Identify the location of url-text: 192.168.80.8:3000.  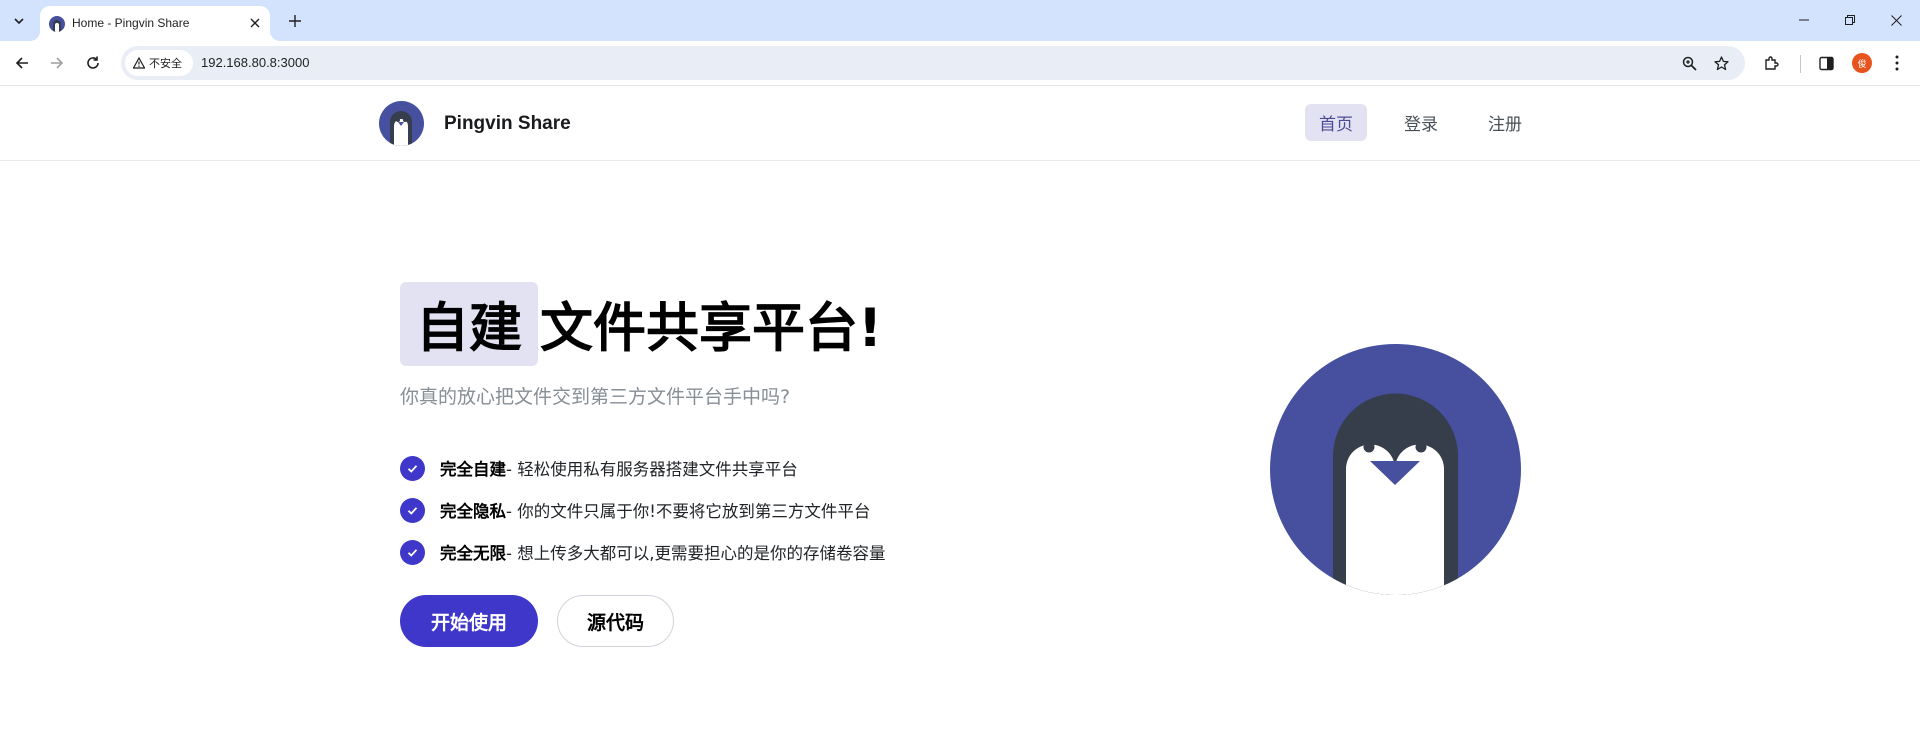
(255, 62).